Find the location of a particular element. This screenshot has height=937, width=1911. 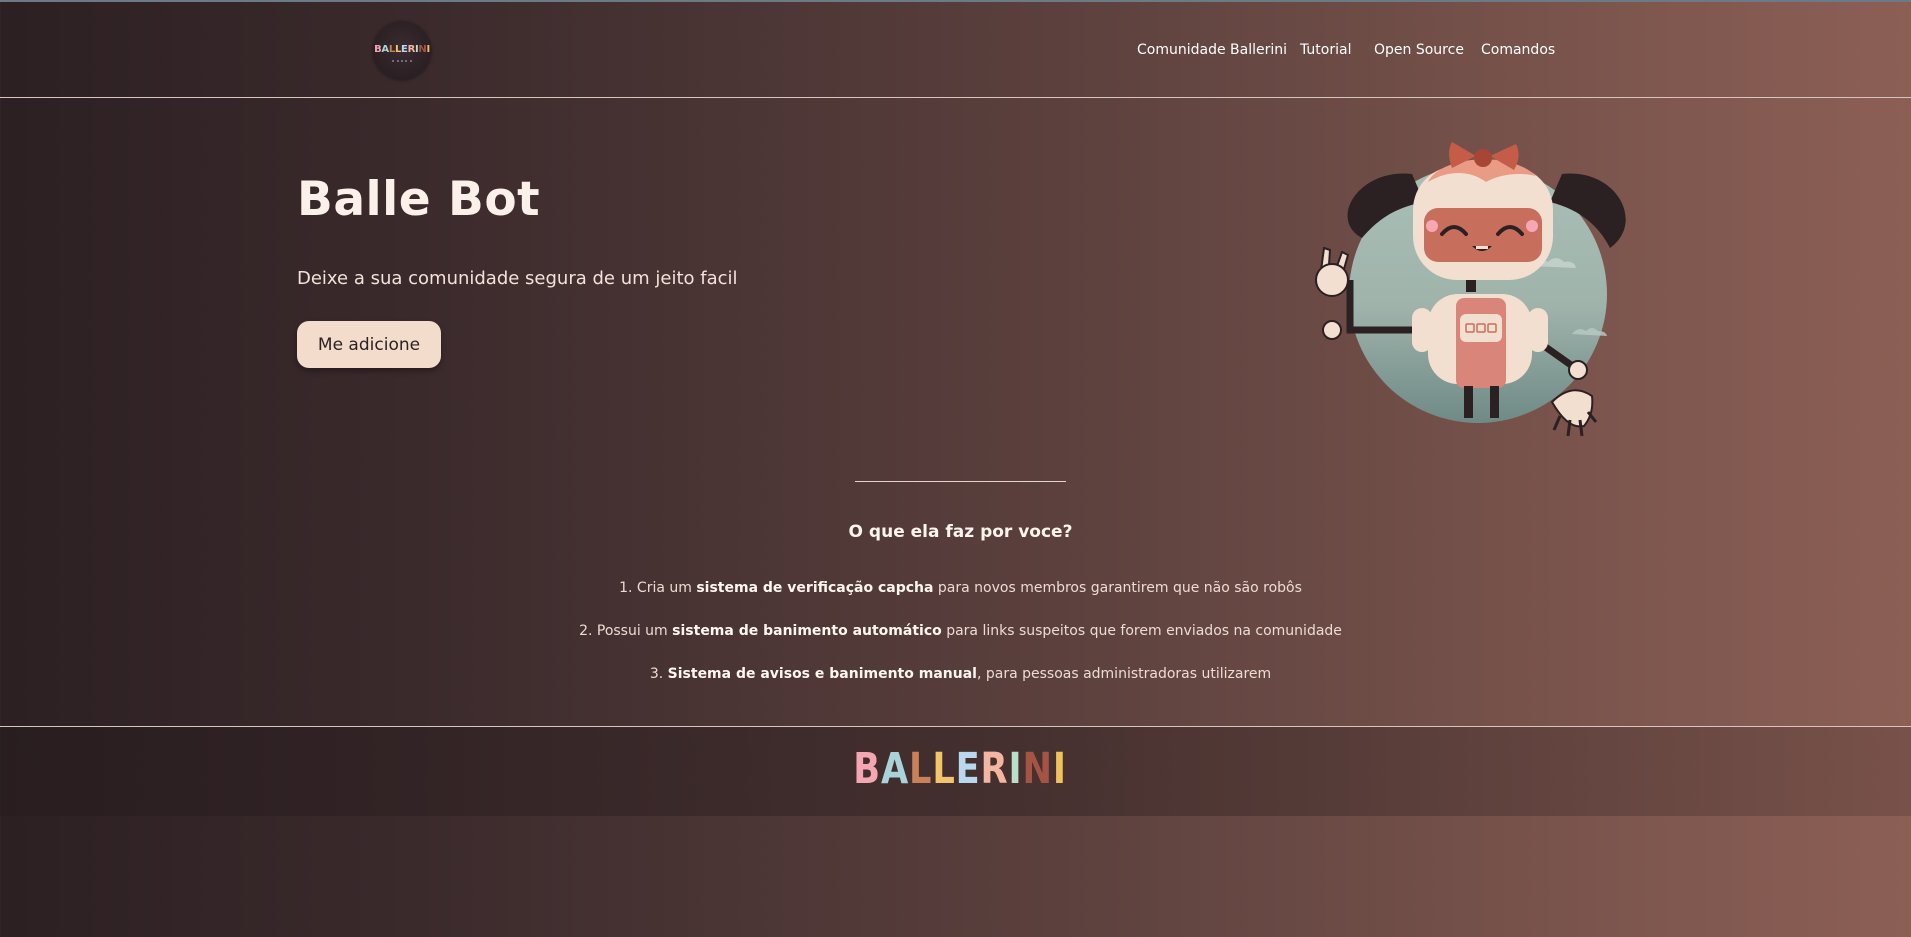

section-divider is located at coordinates (960, 481).